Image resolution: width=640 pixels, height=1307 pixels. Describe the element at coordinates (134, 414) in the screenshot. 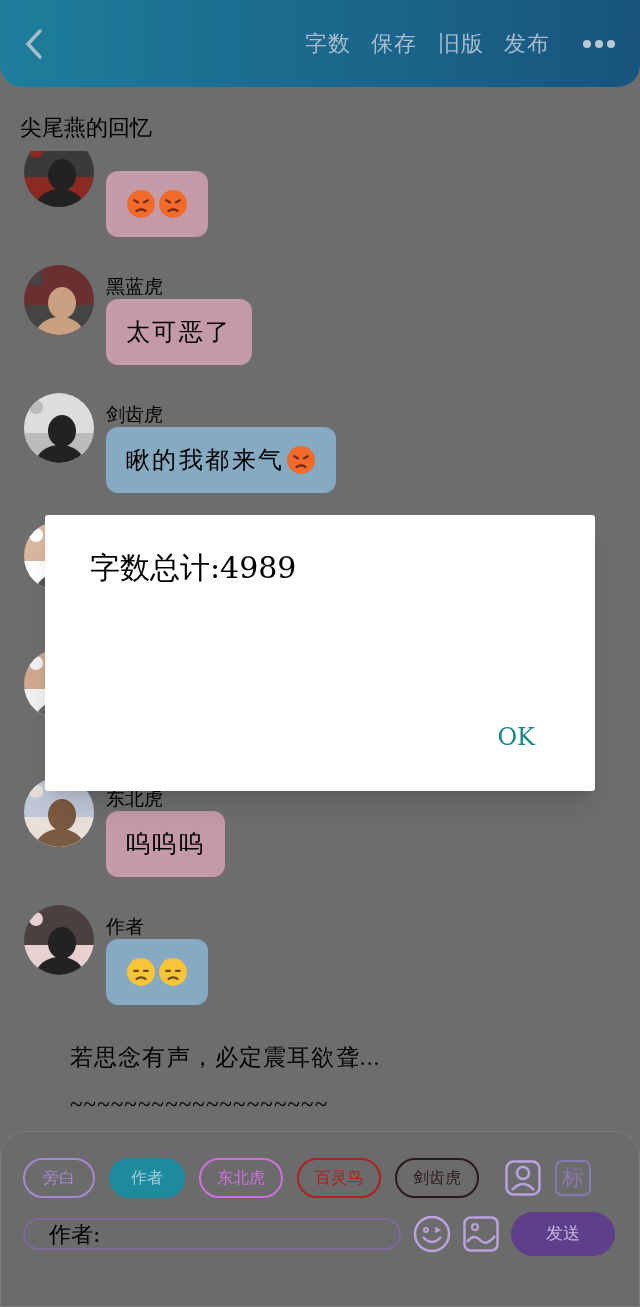

I see `sender-name: 剑齿虎` at that location.